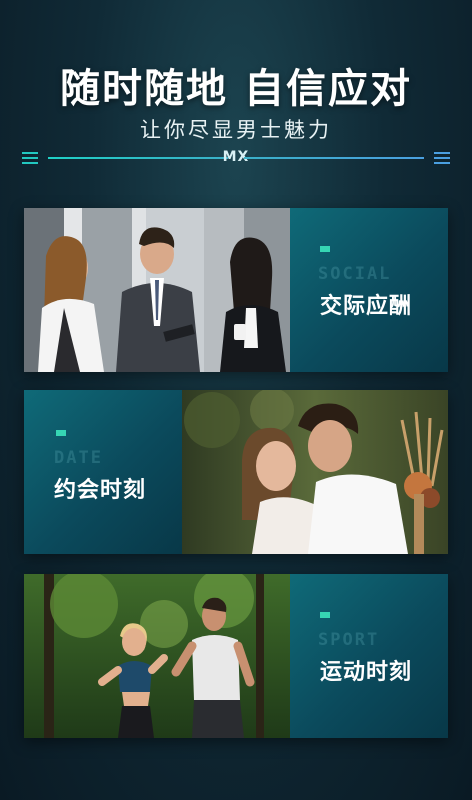  I want to click on ghost-text: SPORT, so click(349, 640).